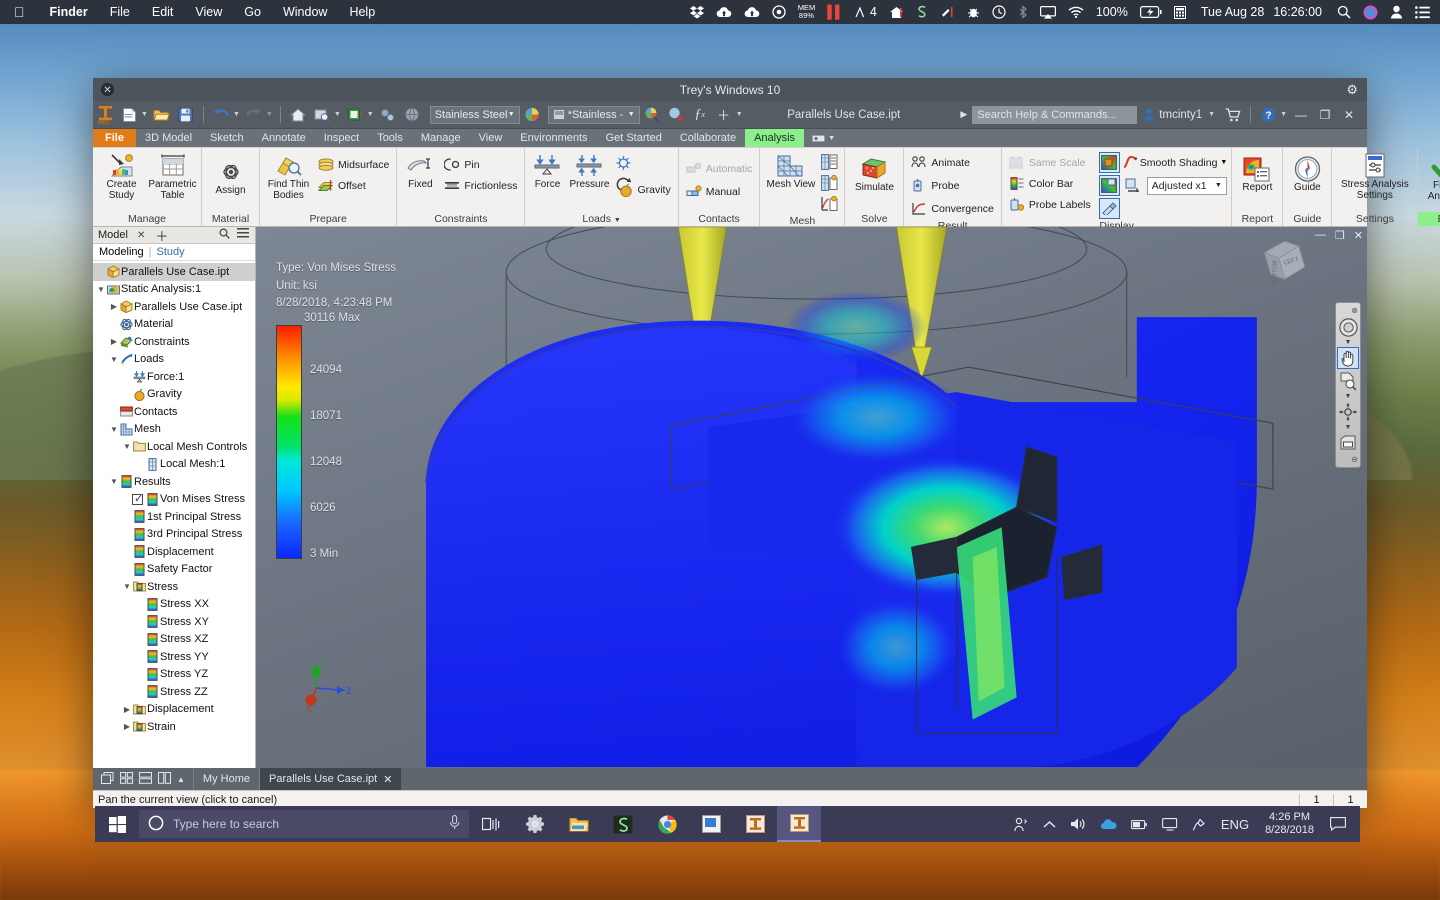  I want to click on cascade-windows-icon, so click(107, 779).